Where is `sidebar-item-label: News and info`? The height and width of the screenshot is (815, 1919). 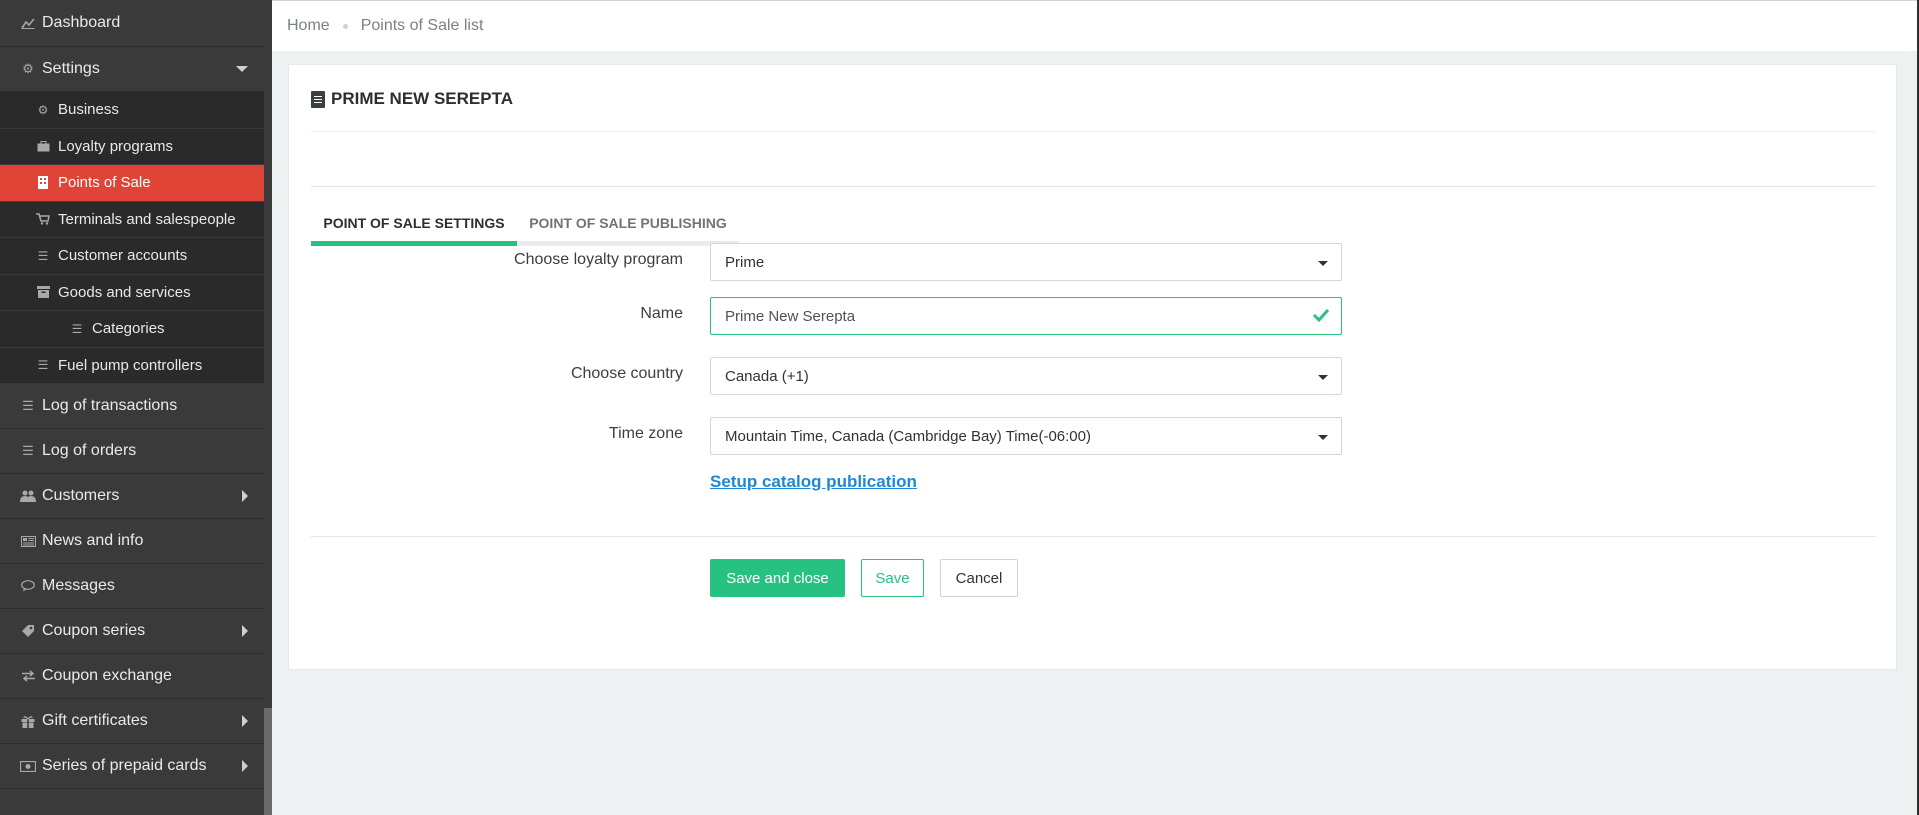
sidebar-item-label: News and info is located at coordinates (93, 540).